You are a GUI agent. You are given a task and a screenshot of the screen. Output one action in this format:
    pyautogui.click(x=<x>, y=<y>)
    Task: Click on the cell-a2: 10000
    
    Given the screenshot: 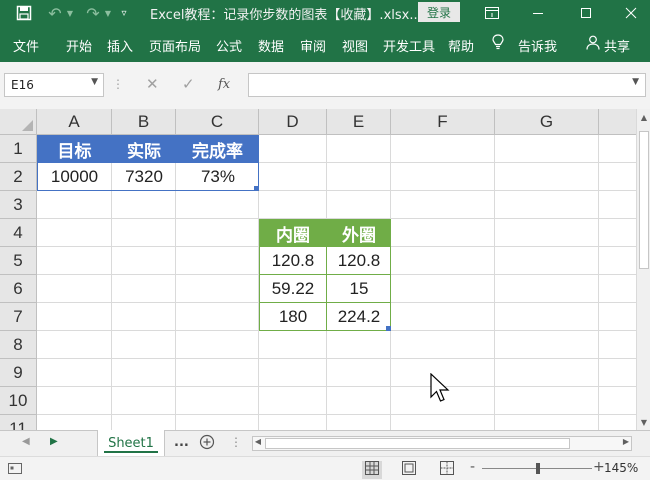 What is the action you would take?
    pyautogui.click(x=74, y=177)
    